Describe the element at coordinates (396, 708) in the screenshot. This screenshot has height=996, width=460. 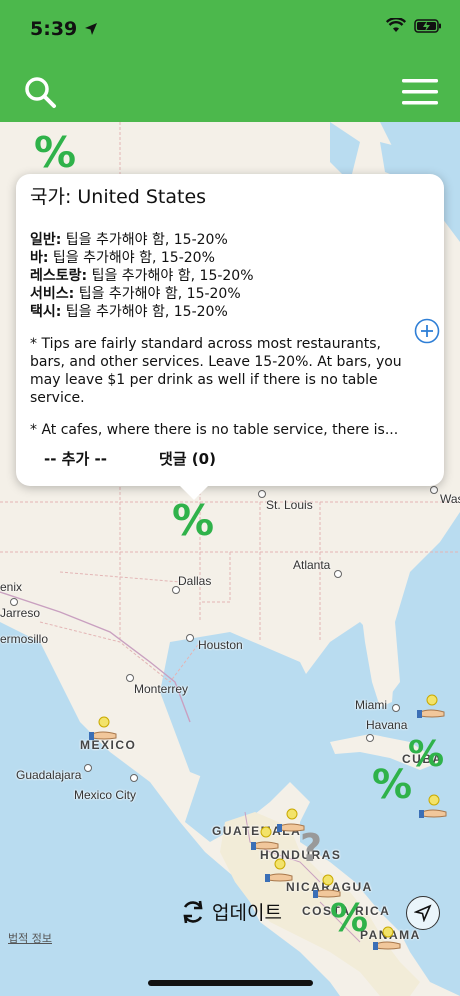
I see `city-dot-miami` at that location.